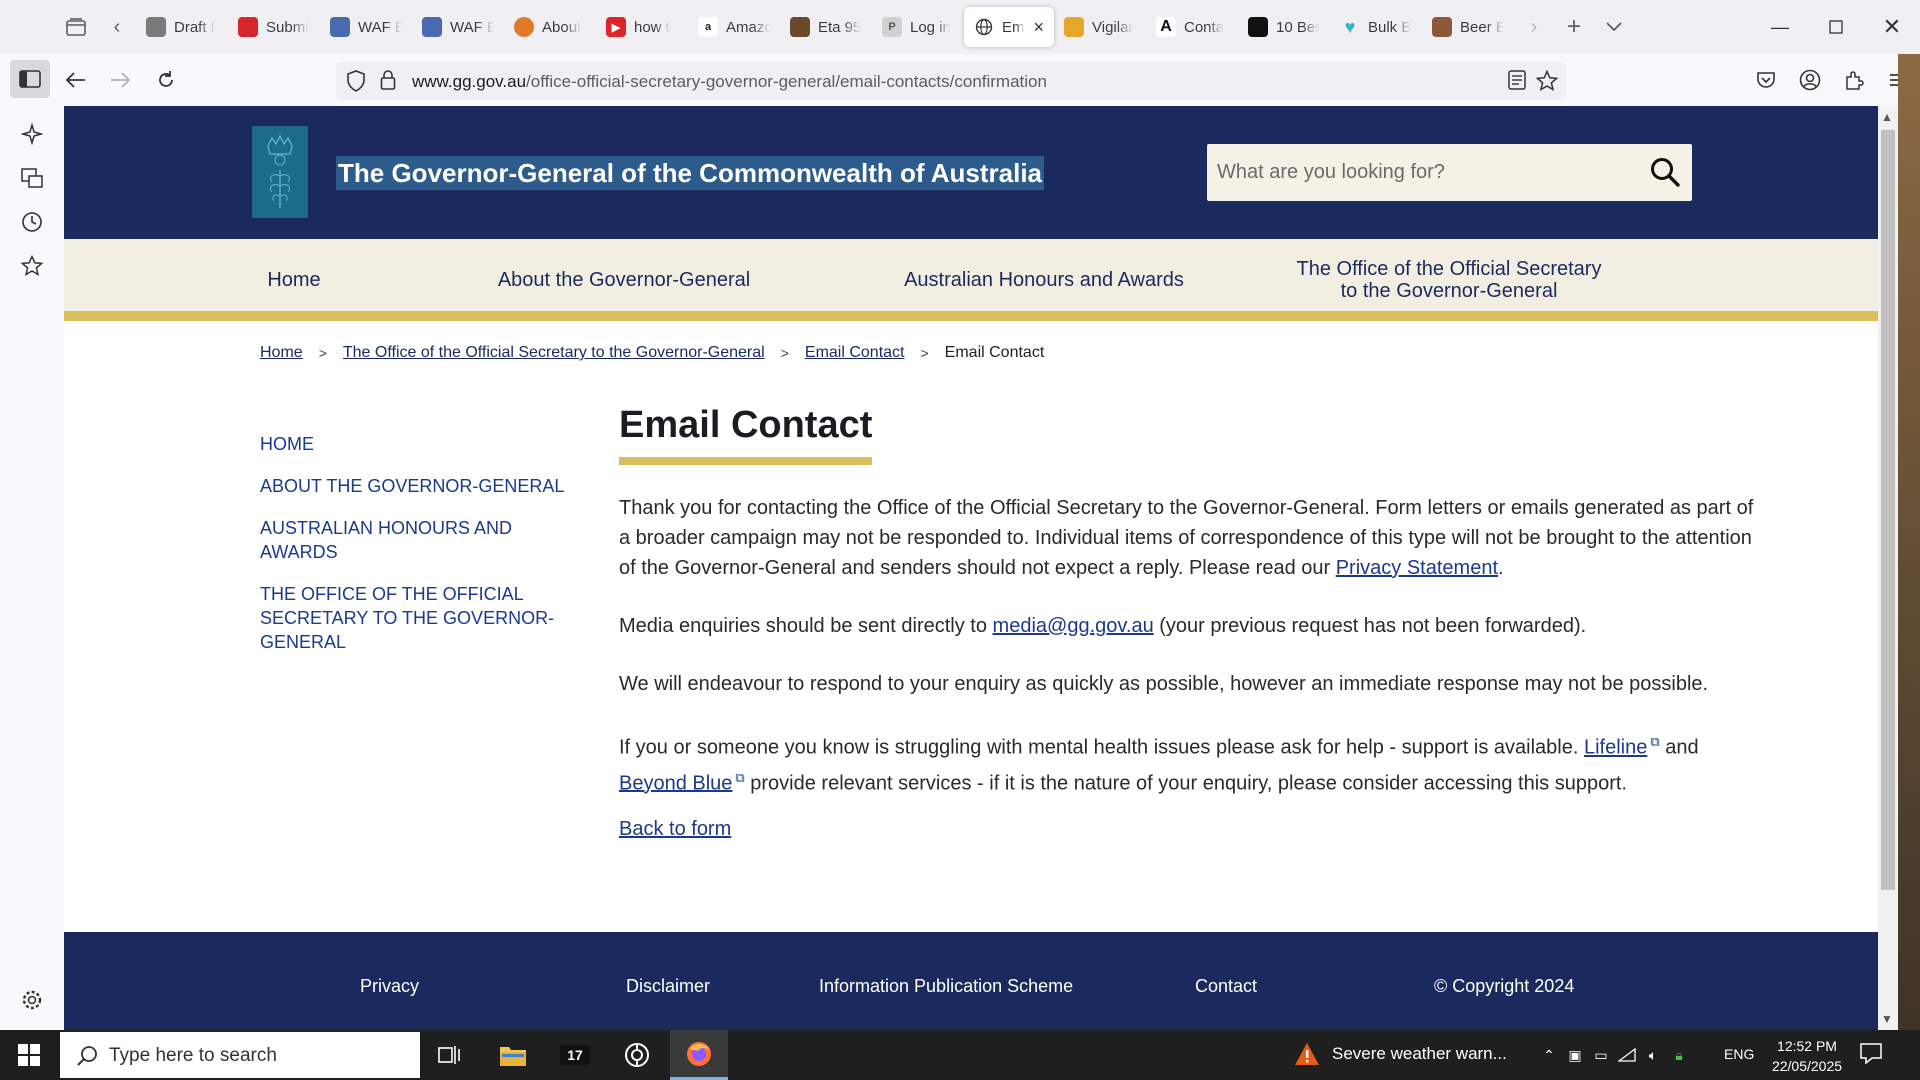 Image resolution: width=1920 pixels, height=1080 pixels. What do you see at coordinates (389, 986) in the screenshot?
I see `footer-privacy-link: Privacy` at bounding box center [389, 986].